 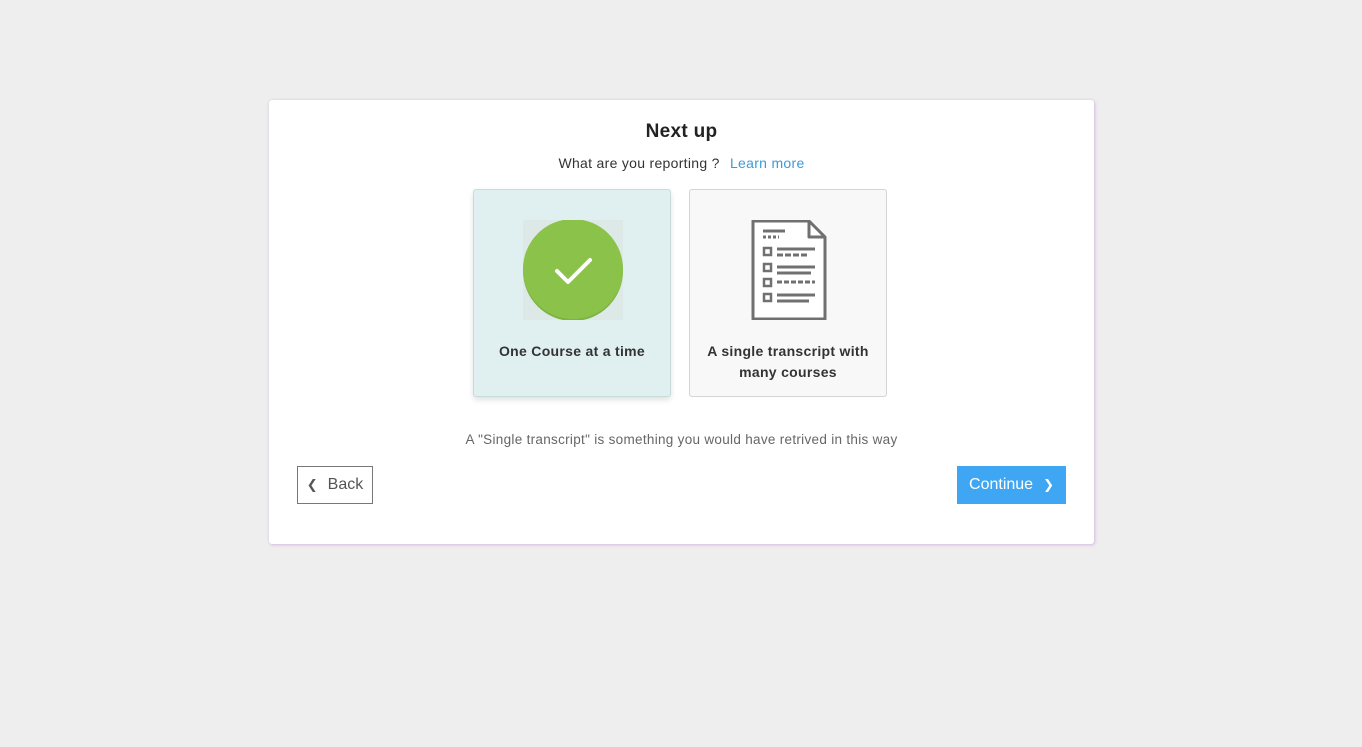 I want to click on option-single-transcript: A single transcript with many courses, so click(x=788, y=293).